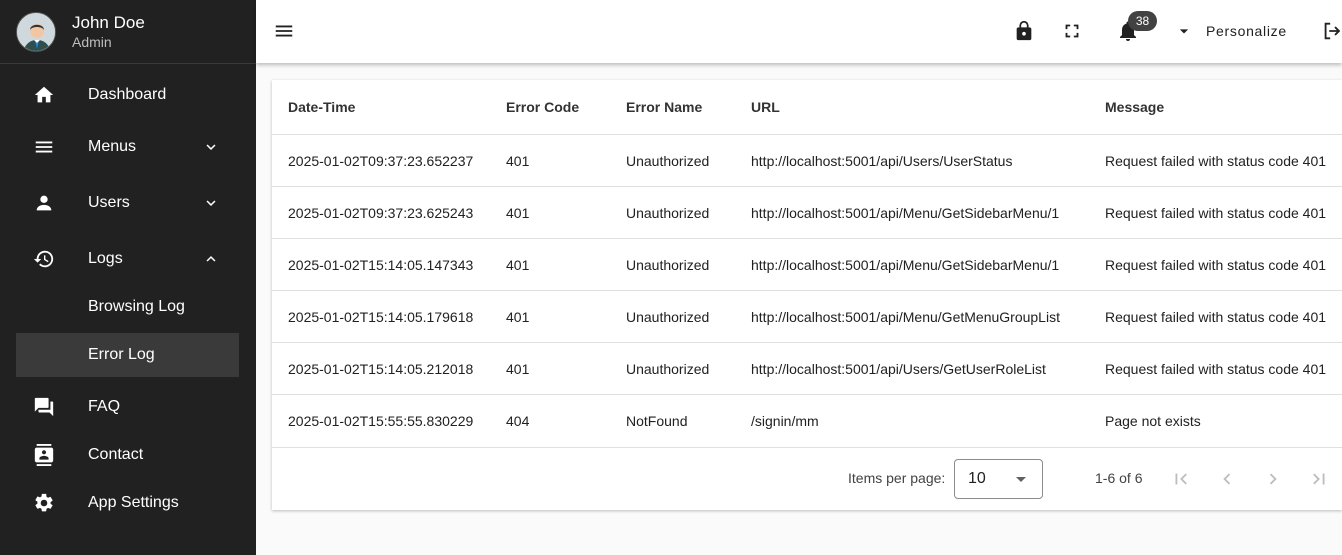 The image size is (1342, 555). What do you see at coordinates (657, 421) in the screenshot?
I see `cell-error-name: NotFound` at bounding box center [657, 421].